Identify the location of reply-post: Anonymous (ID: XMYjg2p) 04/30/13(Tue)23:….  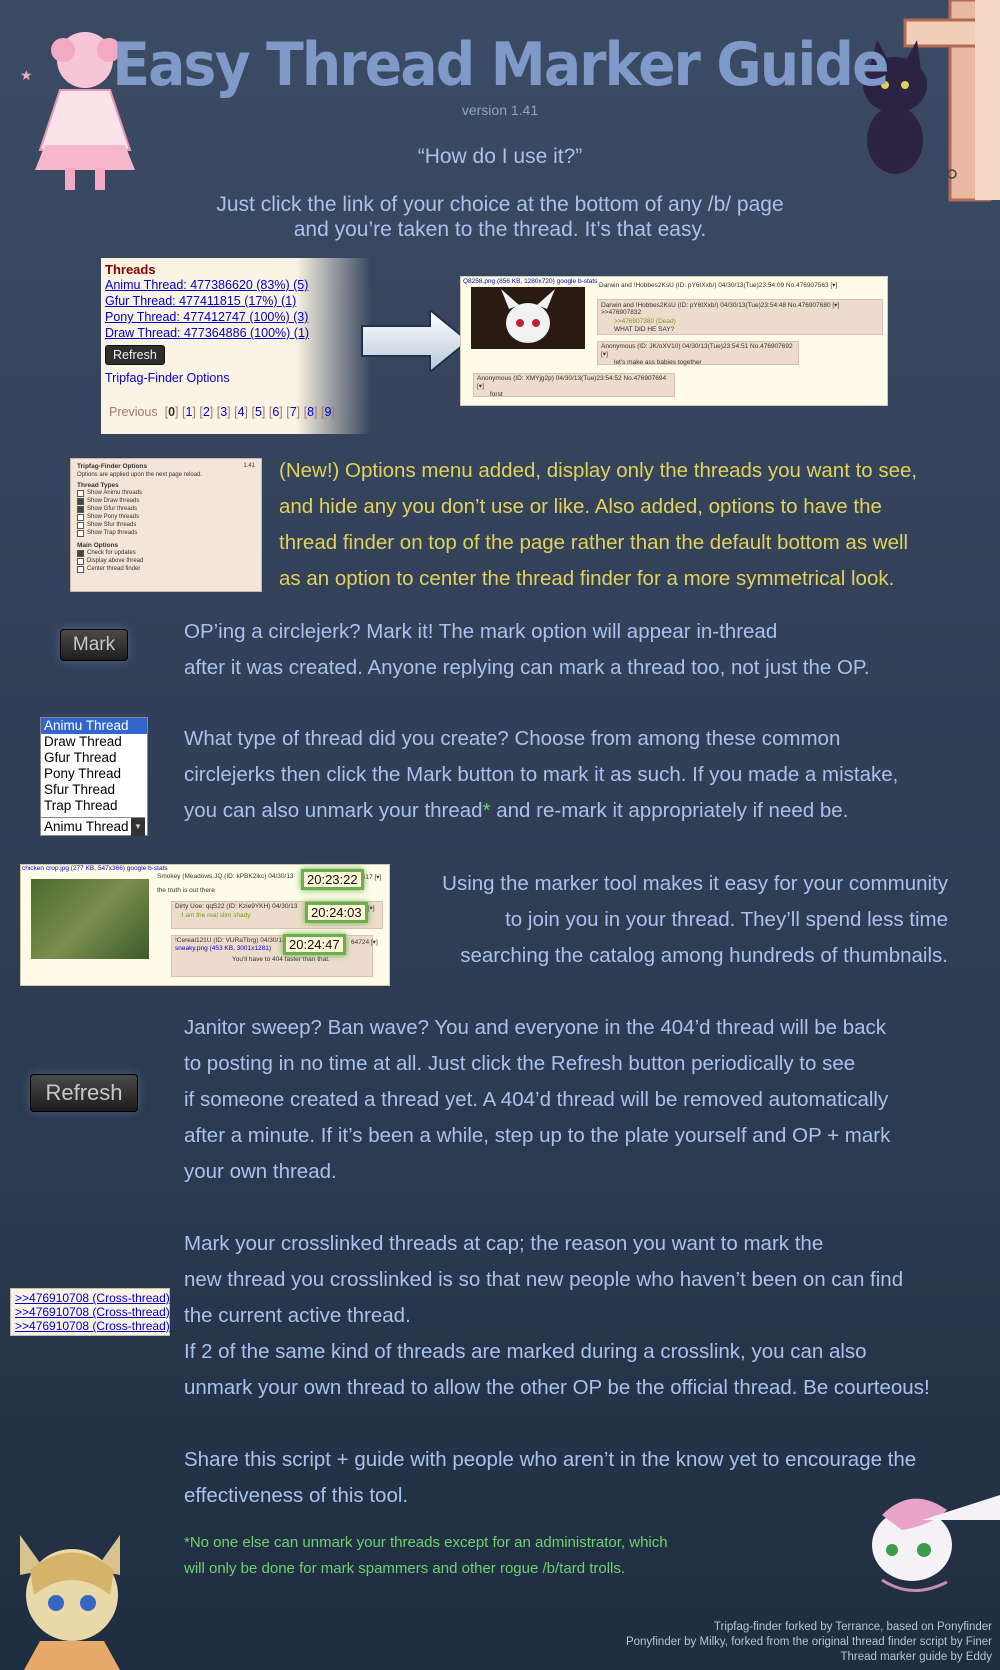
(574, 385).